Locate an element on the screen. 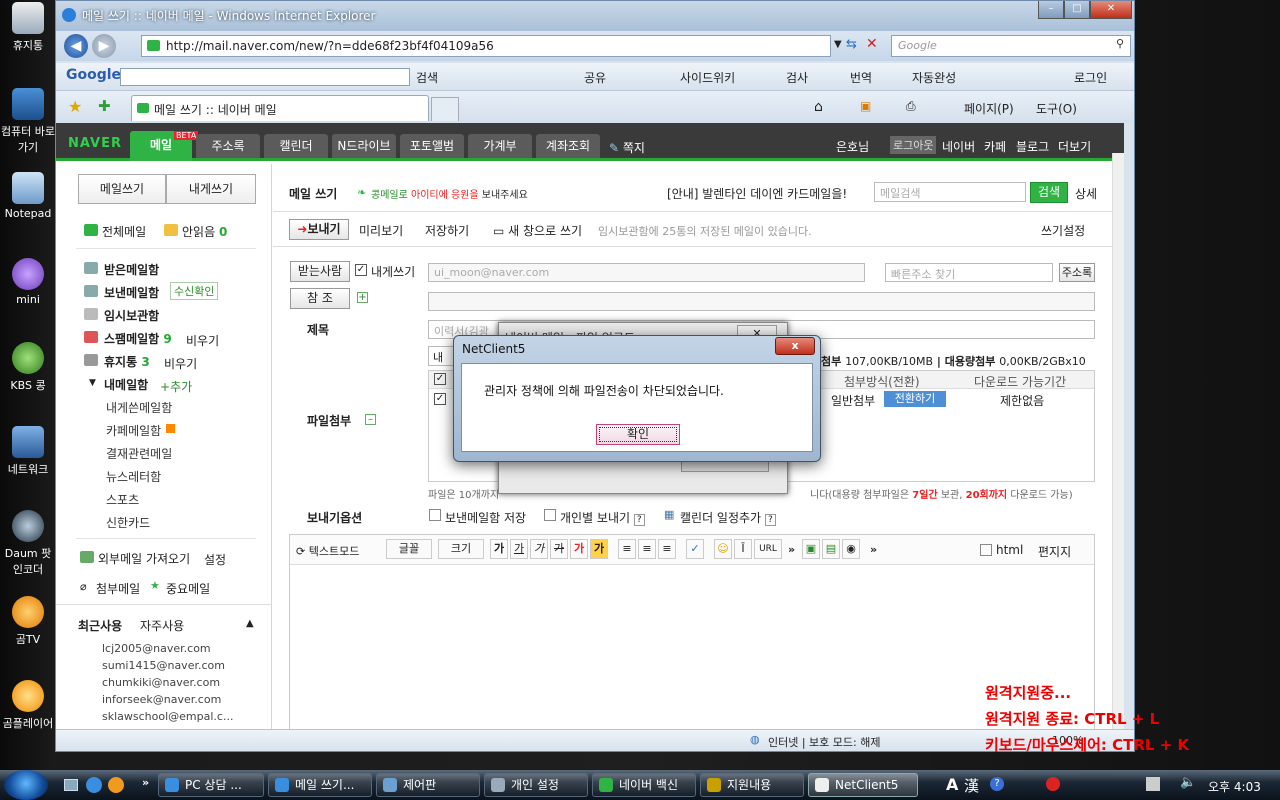 This screenshot has height=800, width=1280. recent-address: chumkiki@naver.com is located at coordinates (161, 682).